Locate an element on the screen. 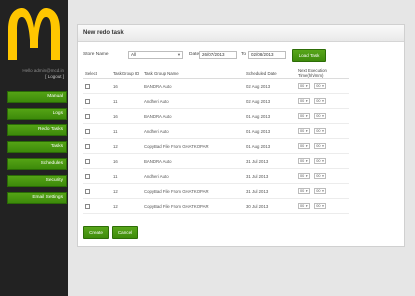  nav-schedules: Schedules is located at coordinates (37, 164).